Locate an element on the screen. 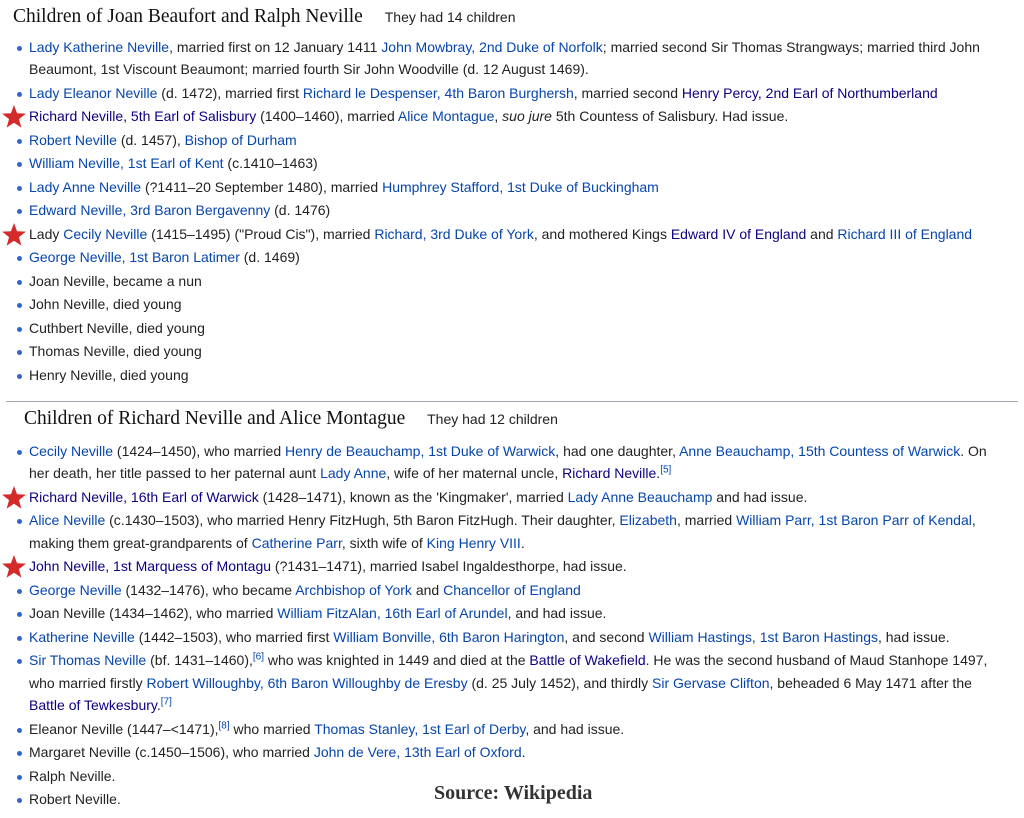  wiki-link: John Neville, 1st Marquess of Montagu is located at coordinates (150, 566).